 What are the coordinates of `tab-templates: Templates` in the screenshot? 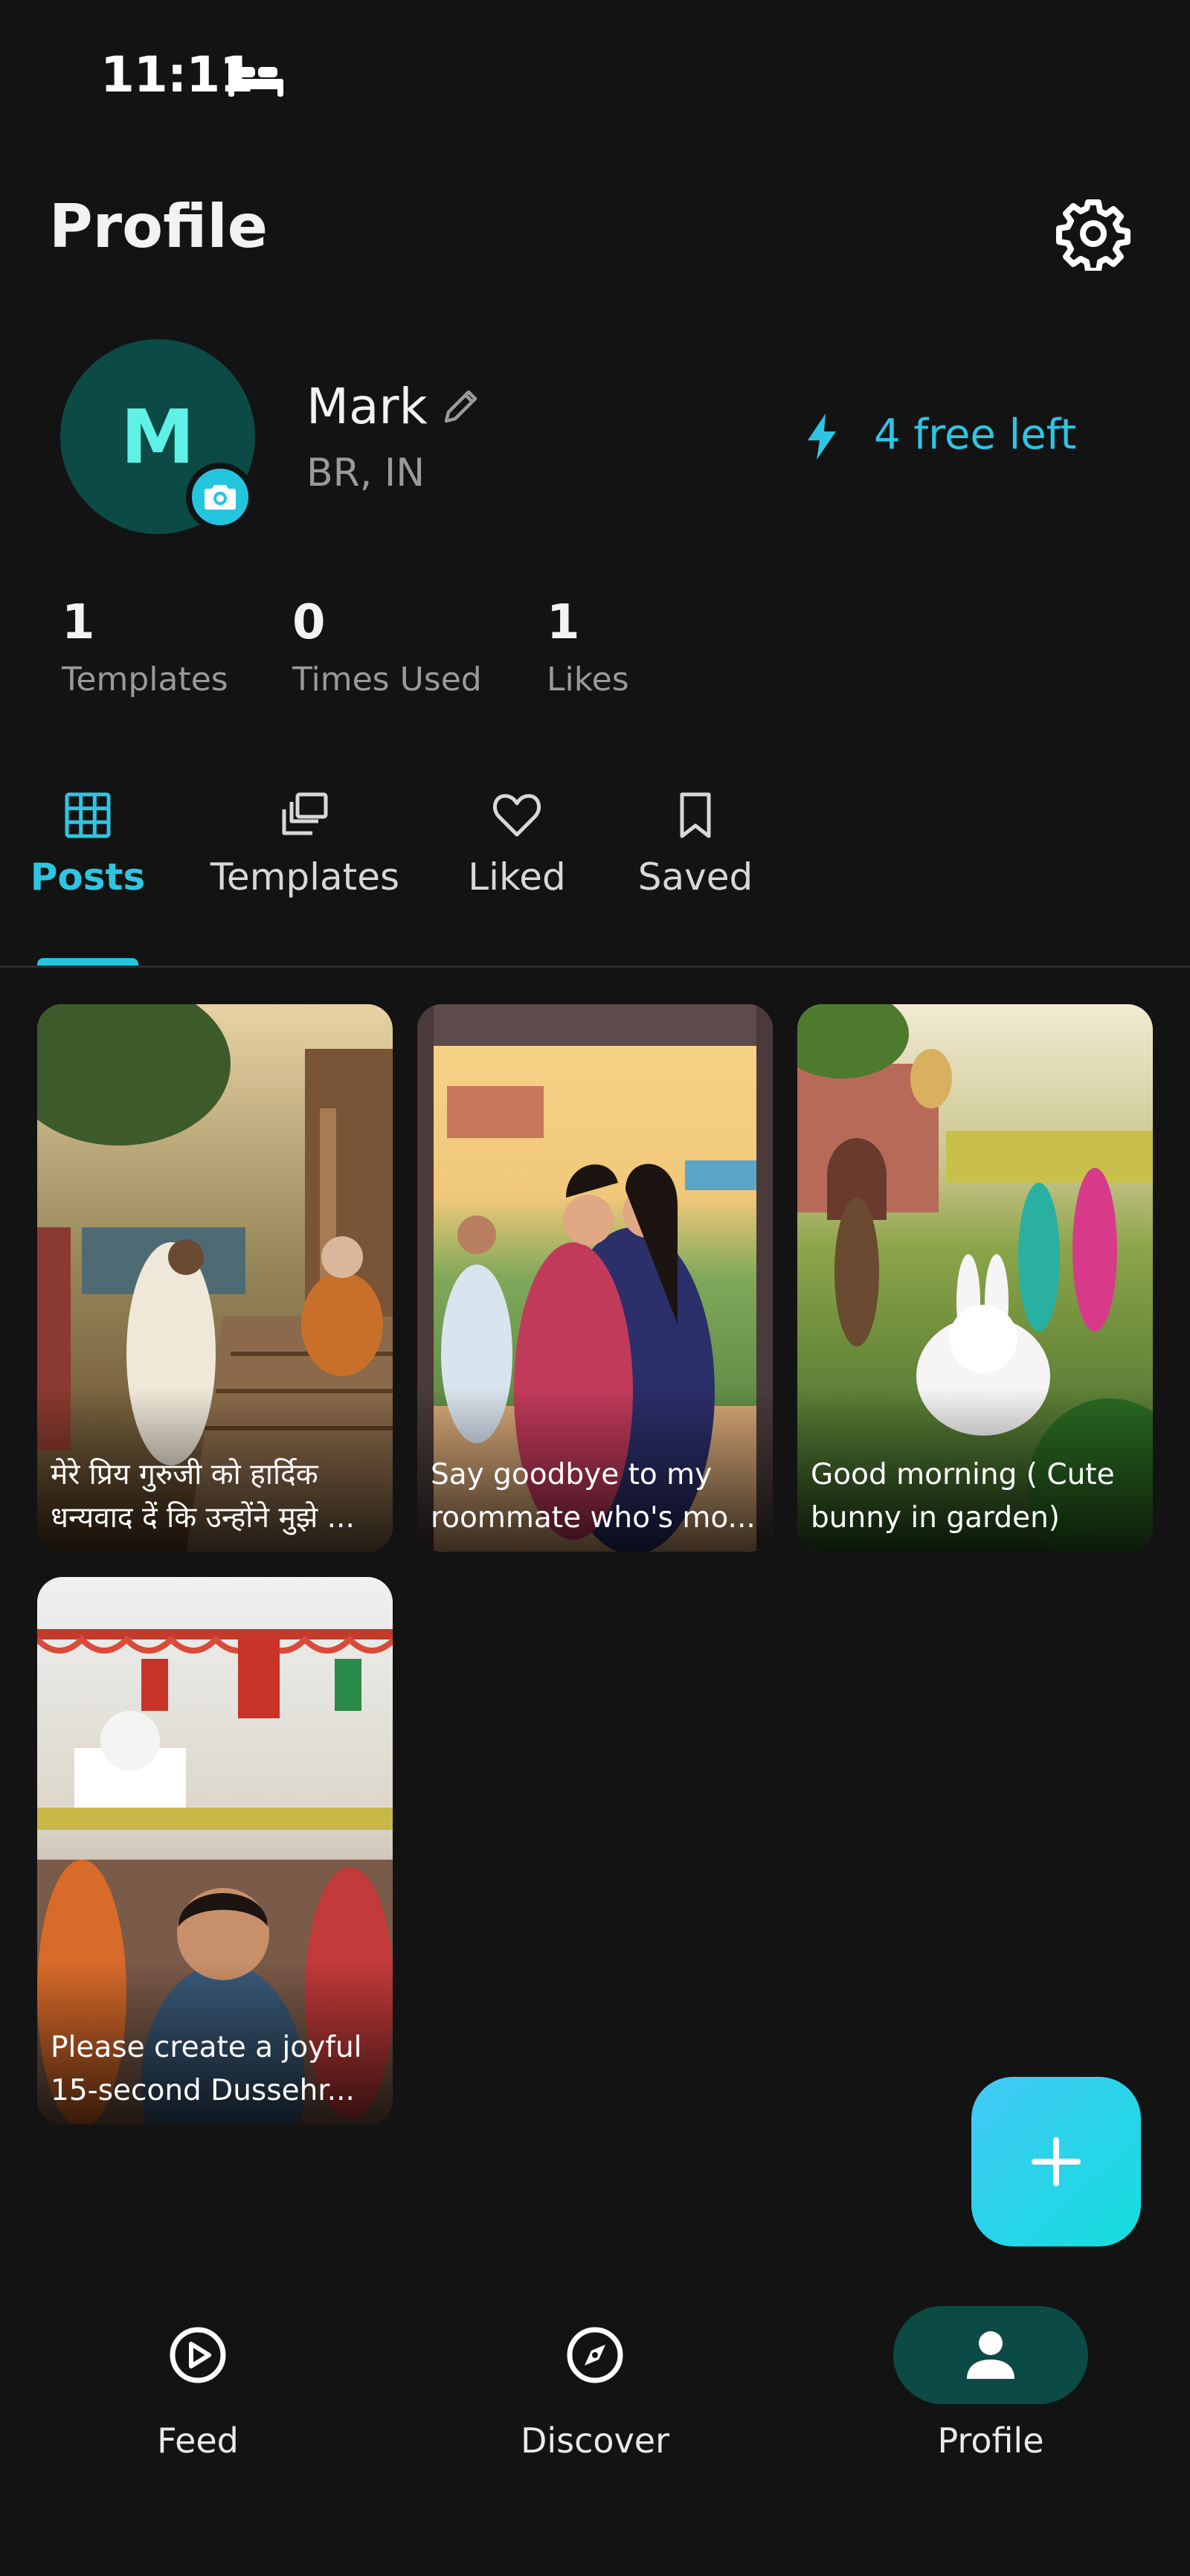 It's located at (305, 877).